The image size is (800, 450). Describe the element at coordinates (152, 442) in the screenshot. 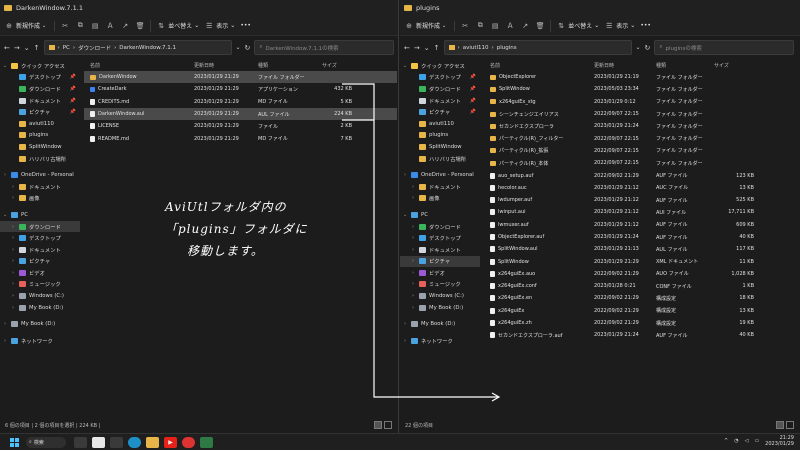

I see `file-explorer-icon` at that location.